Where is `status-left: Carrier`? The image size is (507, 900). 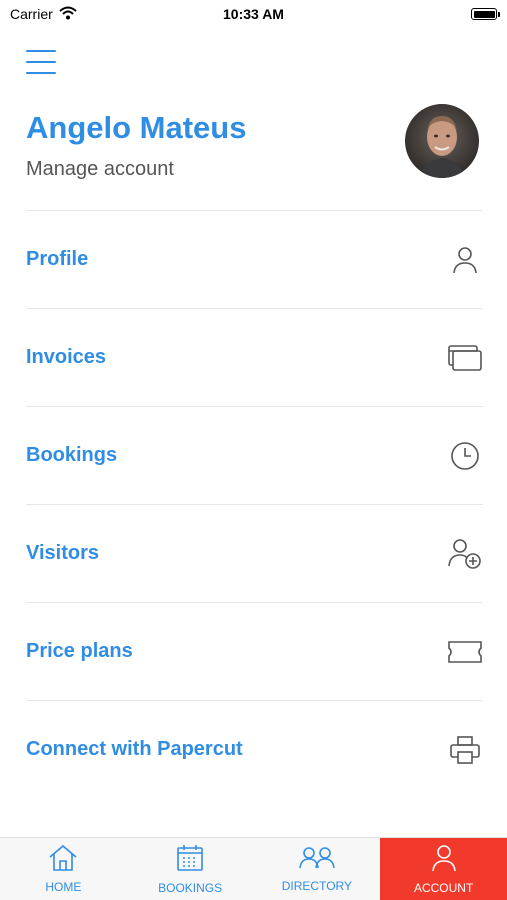 status-left: Carrier is located at coordinates (43, 14).